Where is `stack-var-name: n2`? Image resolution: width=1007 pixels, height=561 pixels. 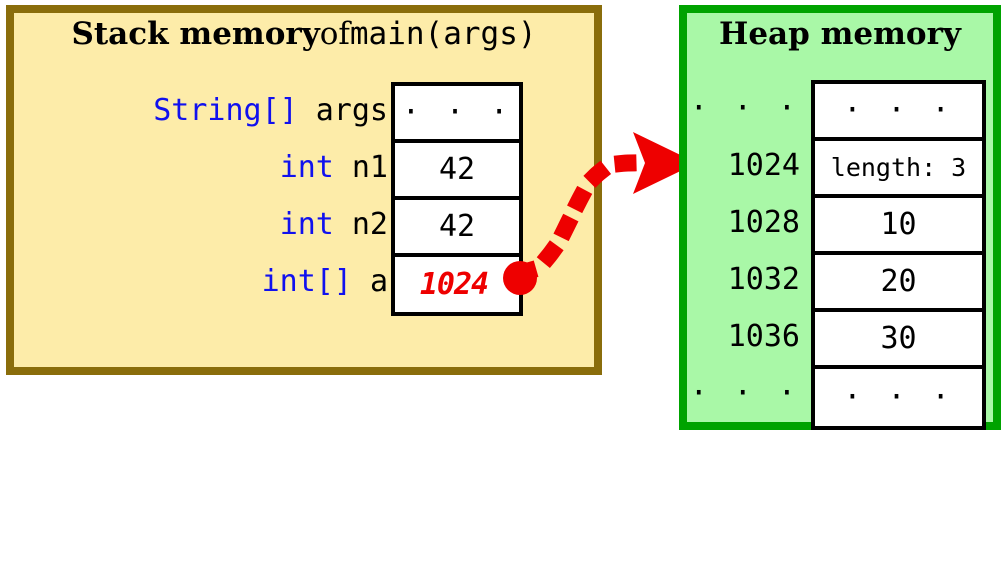 stack-var-name: n2 is located at coordinates (369, 224).